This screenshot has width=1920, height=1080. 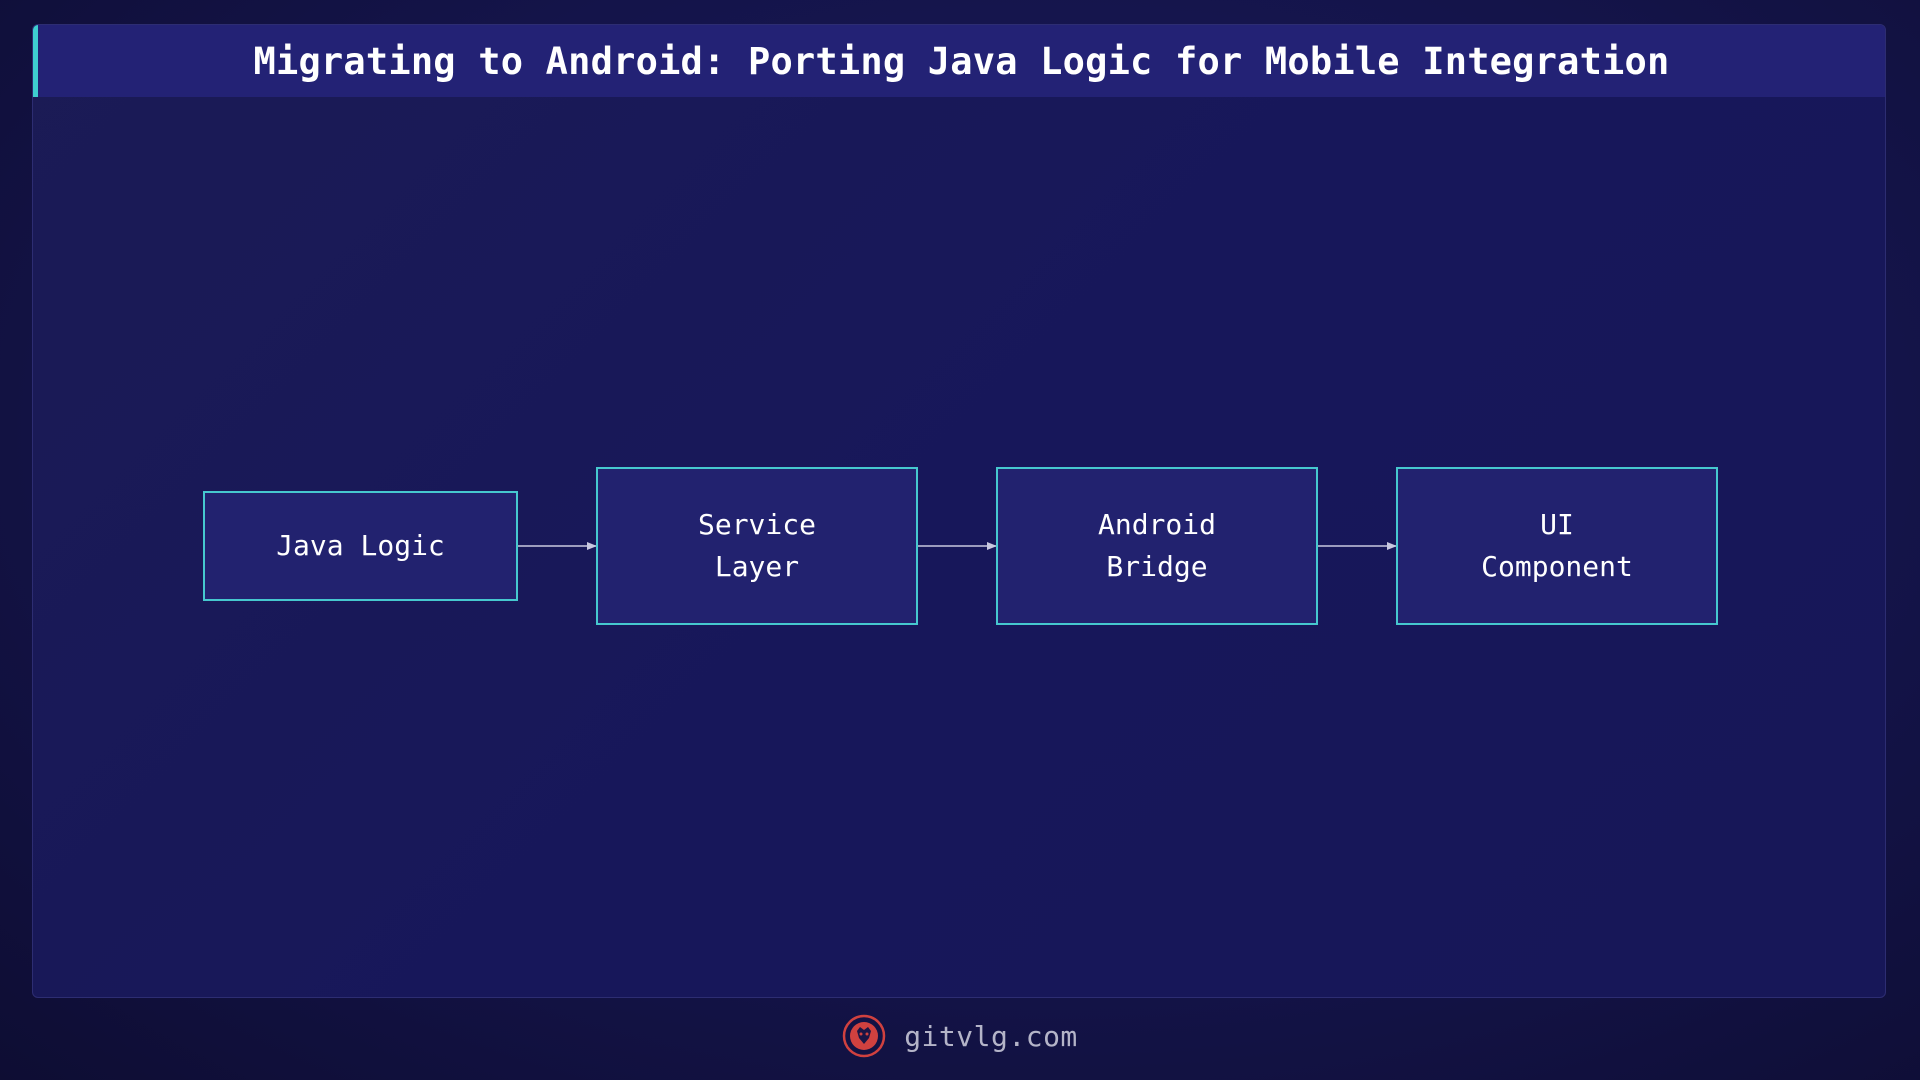 What do you see at coordinates (864, 1036) in the screenshot?
I see `lion-head-icon` at bounding box center [864, 1036].